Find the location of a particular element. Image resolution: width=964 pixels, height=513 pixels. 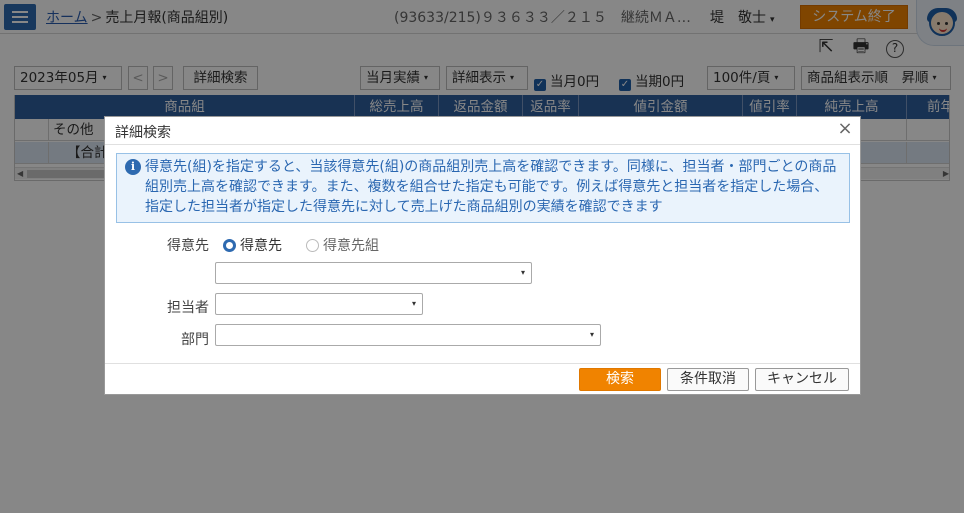

cancel-button: キャンセル is located at coordinates (802, 379).